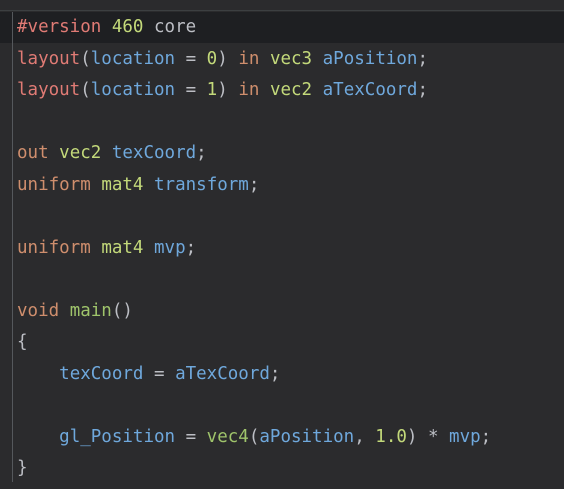 Image resolution: width=564 pixels, height=489 pixels. Describe the element at coordinates (106, 27) in the screenshot. I see `code-line-1: #version 460 core` at that location.